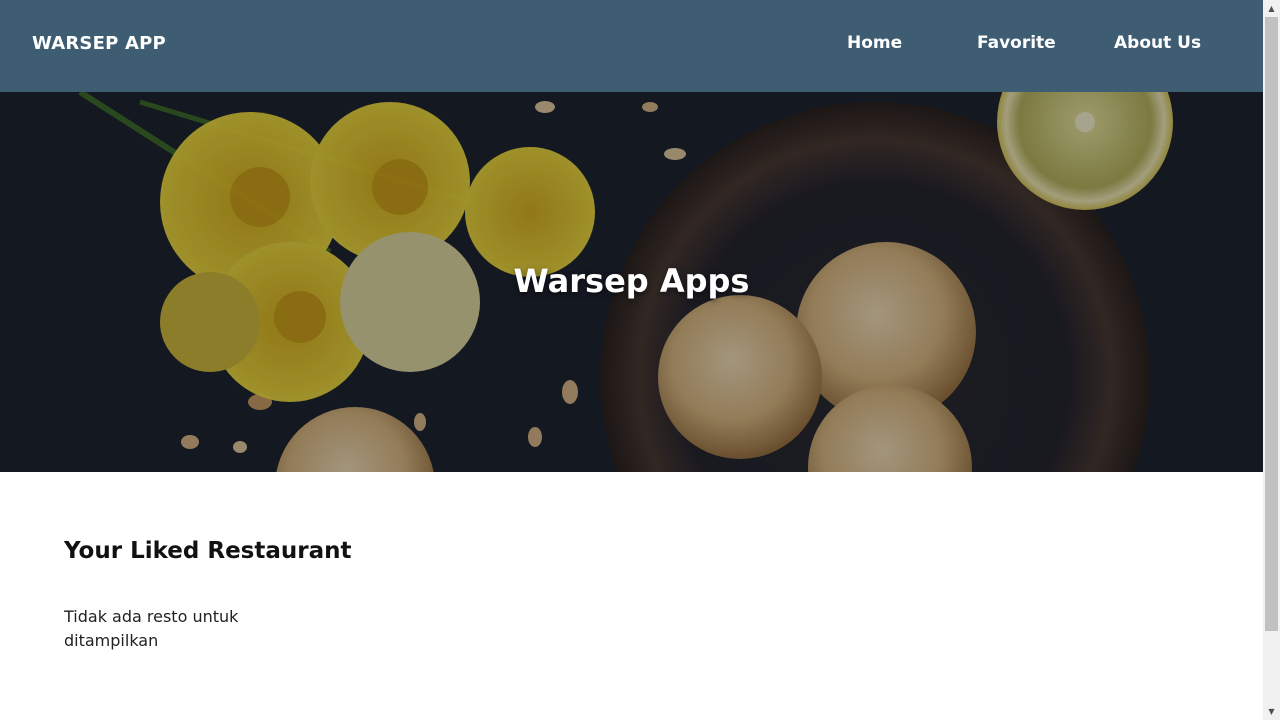 This screenshot has width=1280, height=720. Describe the element at coordinates (1157, 43) in the screenshot. I see `nav-about-us: About Us` at that location.